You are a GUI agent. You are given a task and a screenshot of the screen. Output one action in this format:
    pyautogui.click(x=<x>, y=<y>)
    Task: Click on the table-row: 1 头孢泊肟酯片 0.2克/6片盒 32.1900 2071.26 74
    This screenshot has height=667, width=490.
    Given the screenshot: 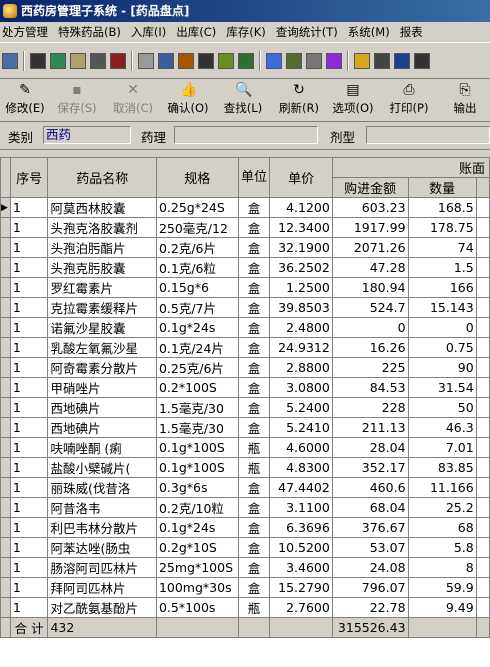 What is the action you would take?
    pyautogui.click(x=245, y=247)
    